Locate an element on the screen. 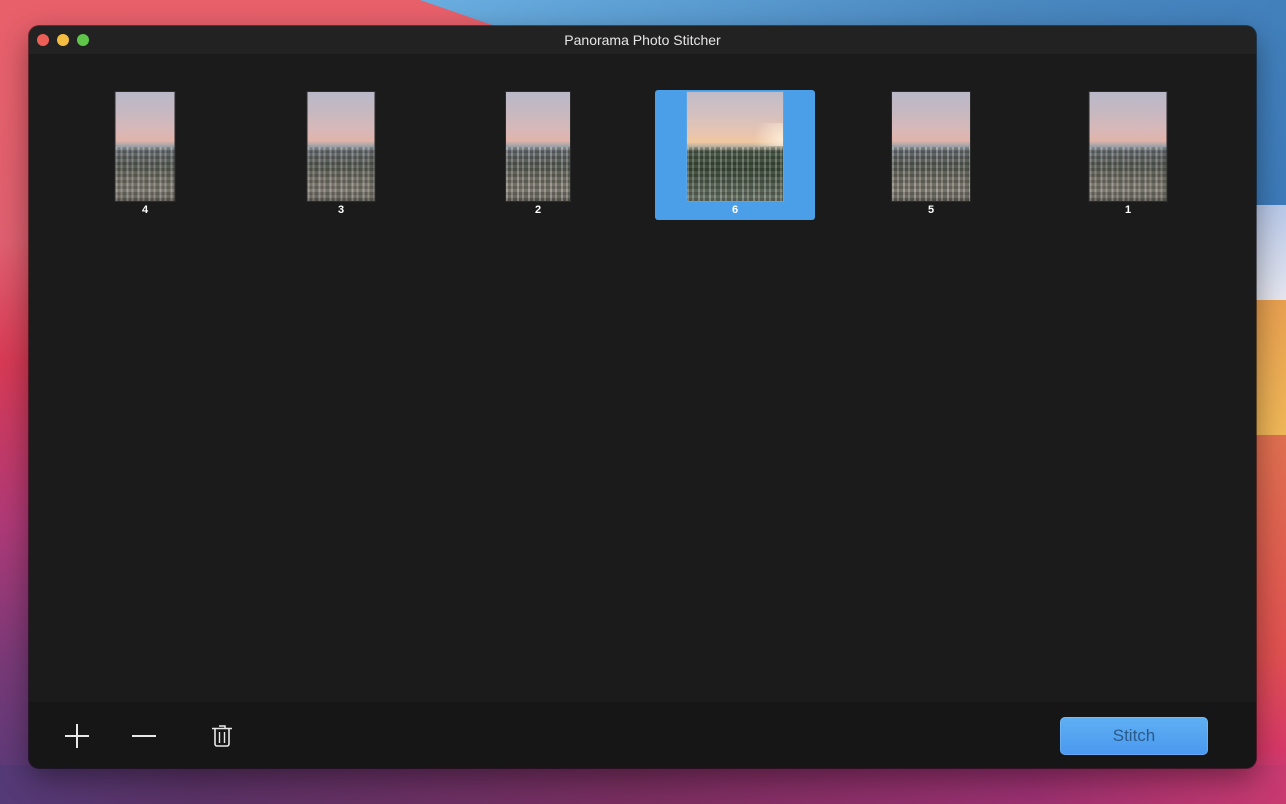  delete-all-button is located at coordinates (222, 736).